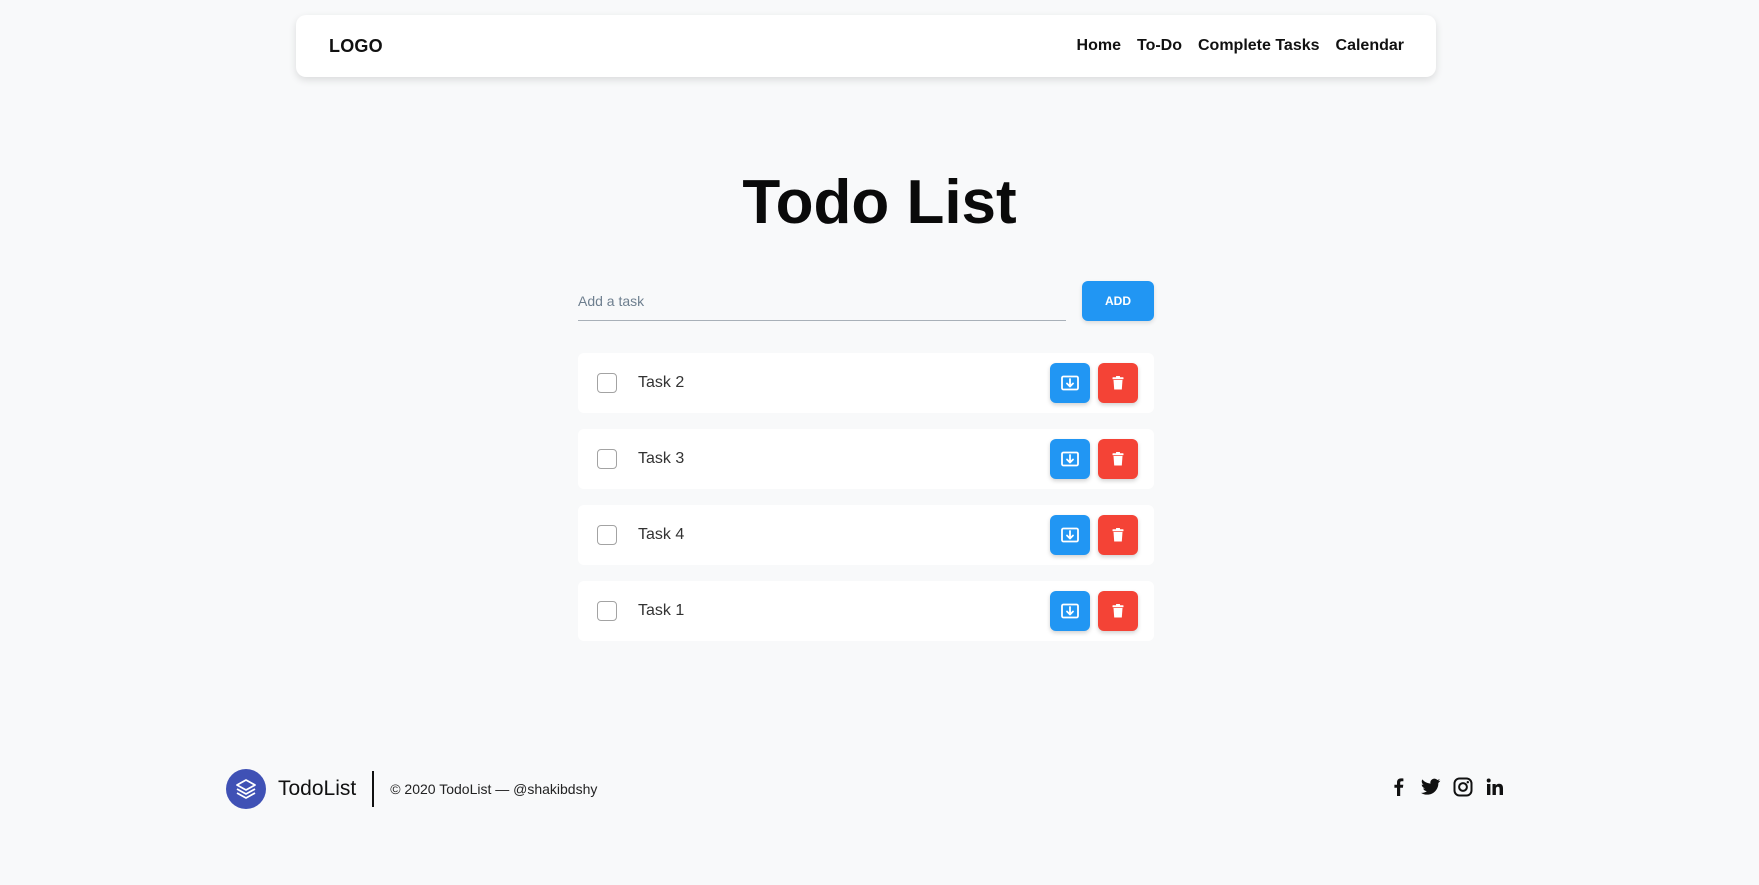 The width and height of the screenshot is (1759, 885). What do you see at coordinates (1370, 46) in the screenshot?
I see `nav-link-calendar: Calendar` at bounding box center [1370, 46].